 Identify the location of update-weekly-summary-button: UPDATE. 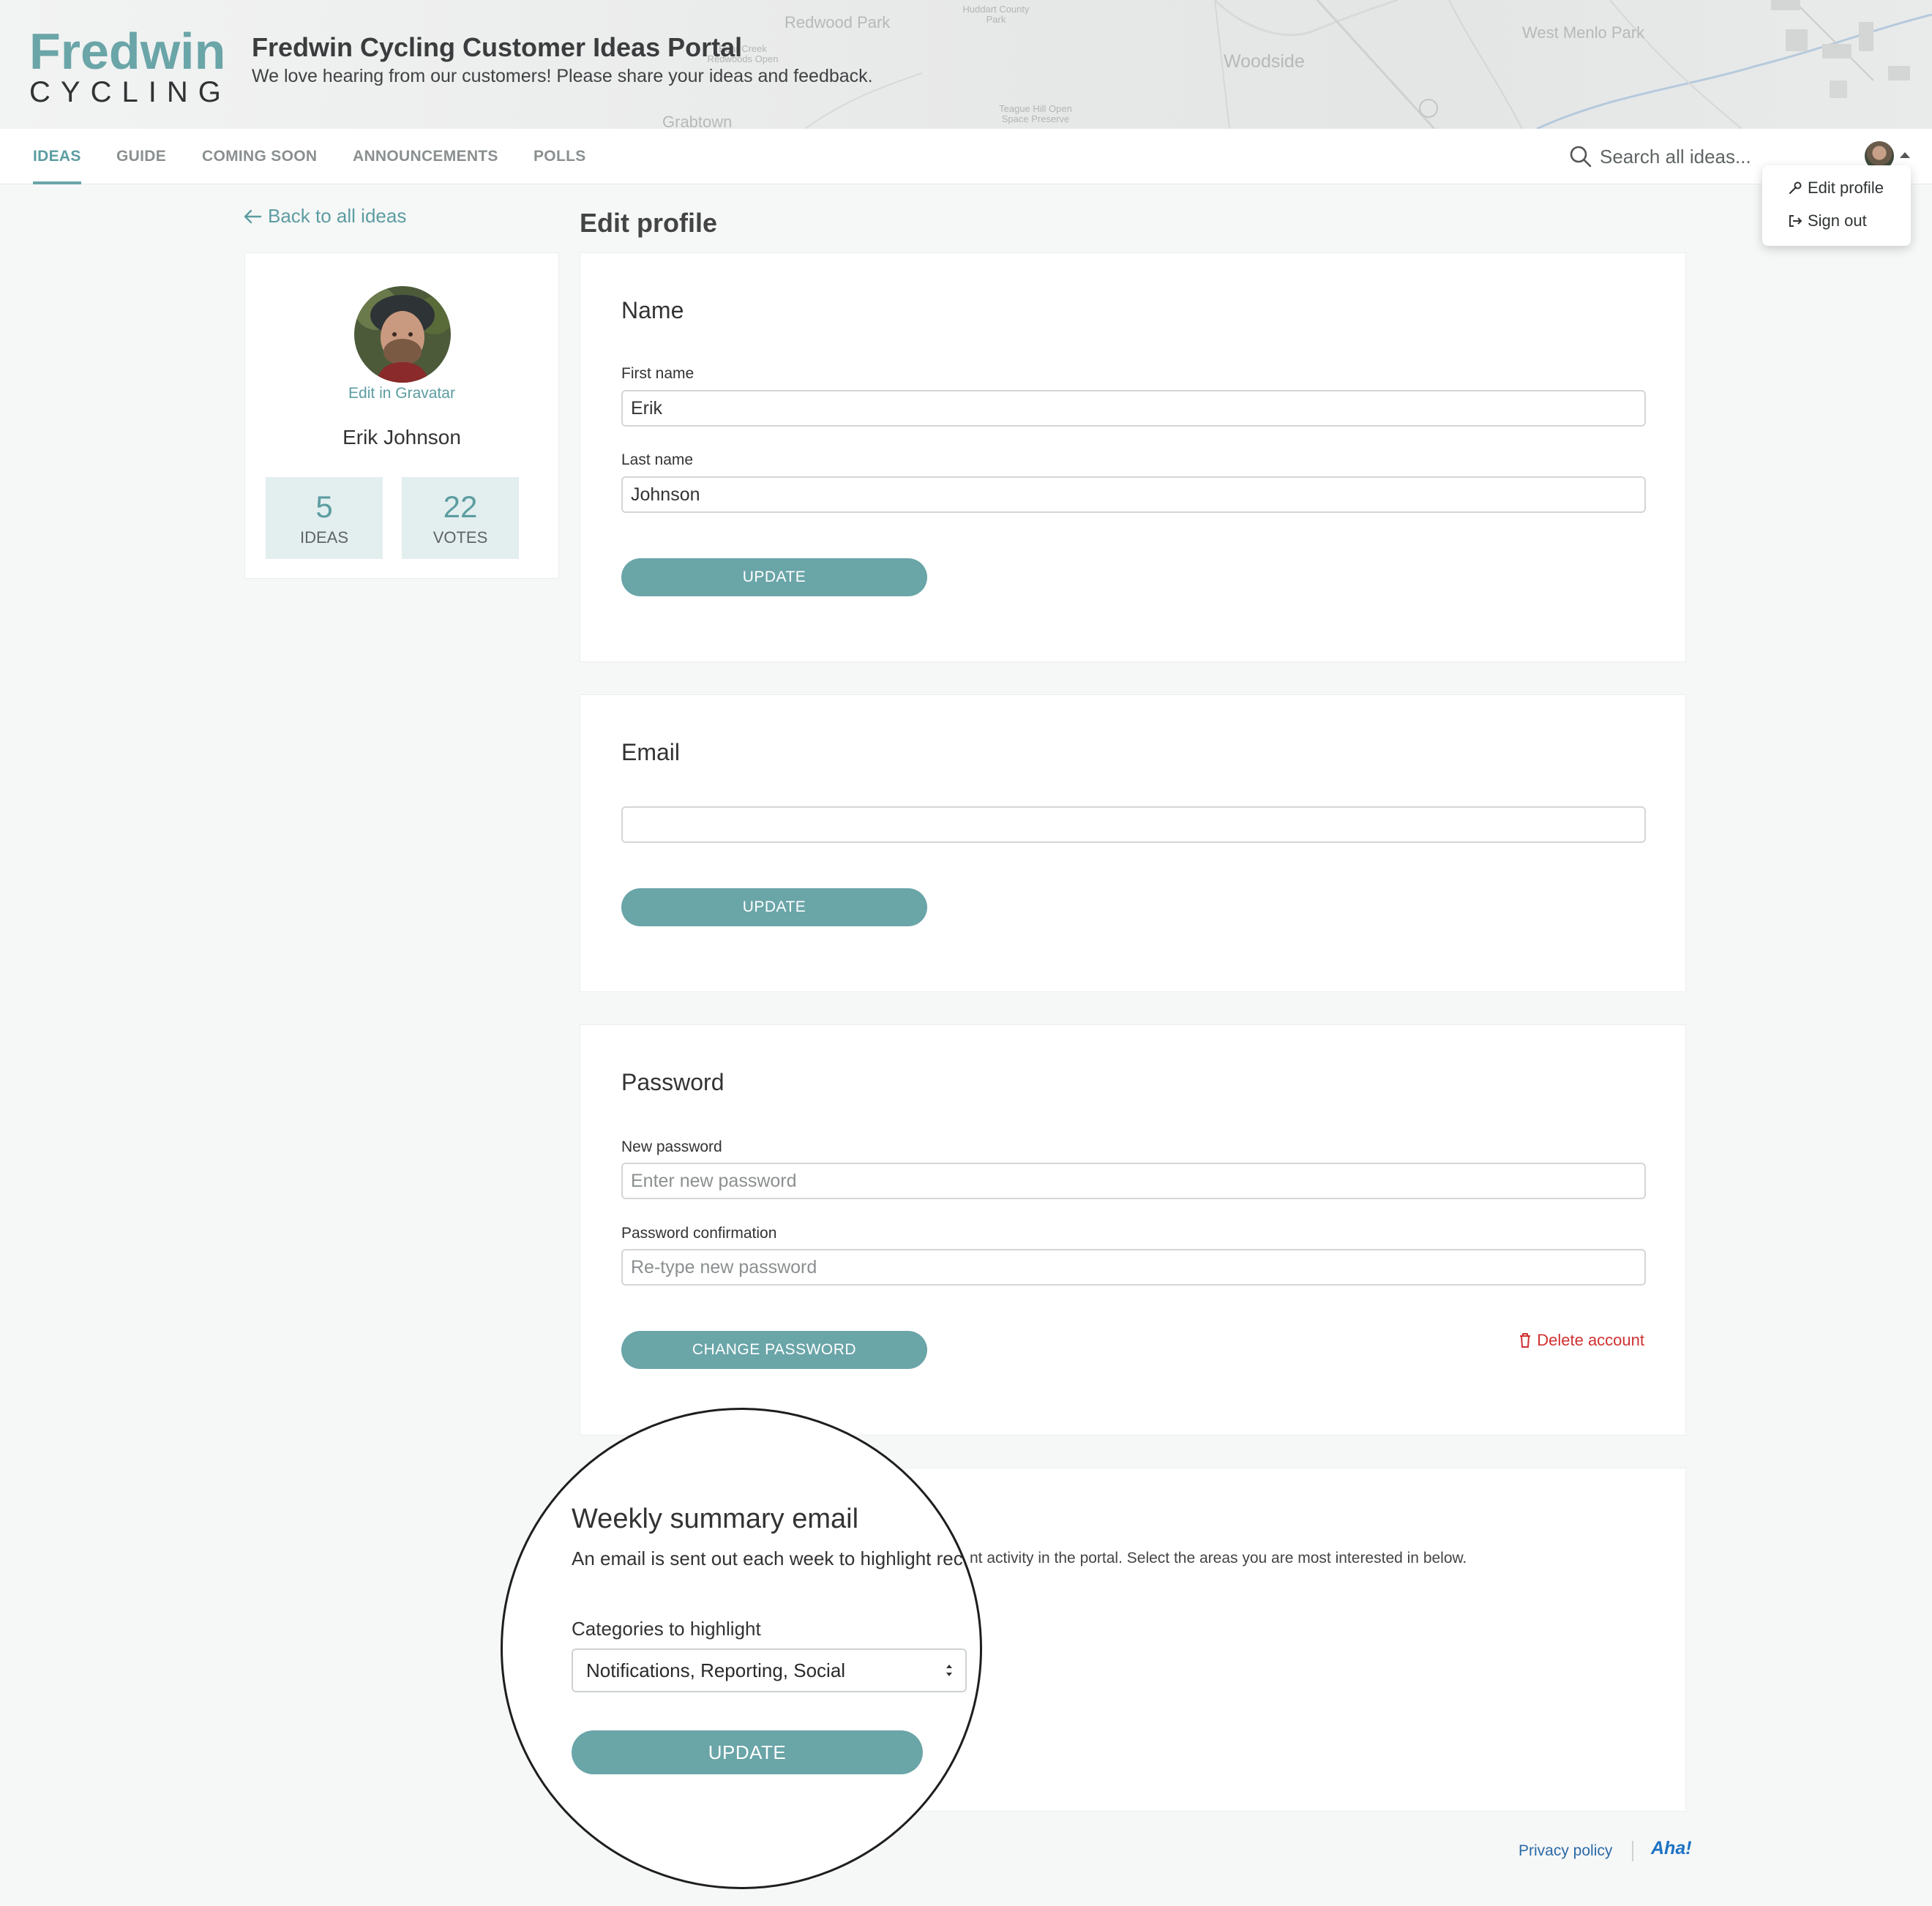
(747, 1752).